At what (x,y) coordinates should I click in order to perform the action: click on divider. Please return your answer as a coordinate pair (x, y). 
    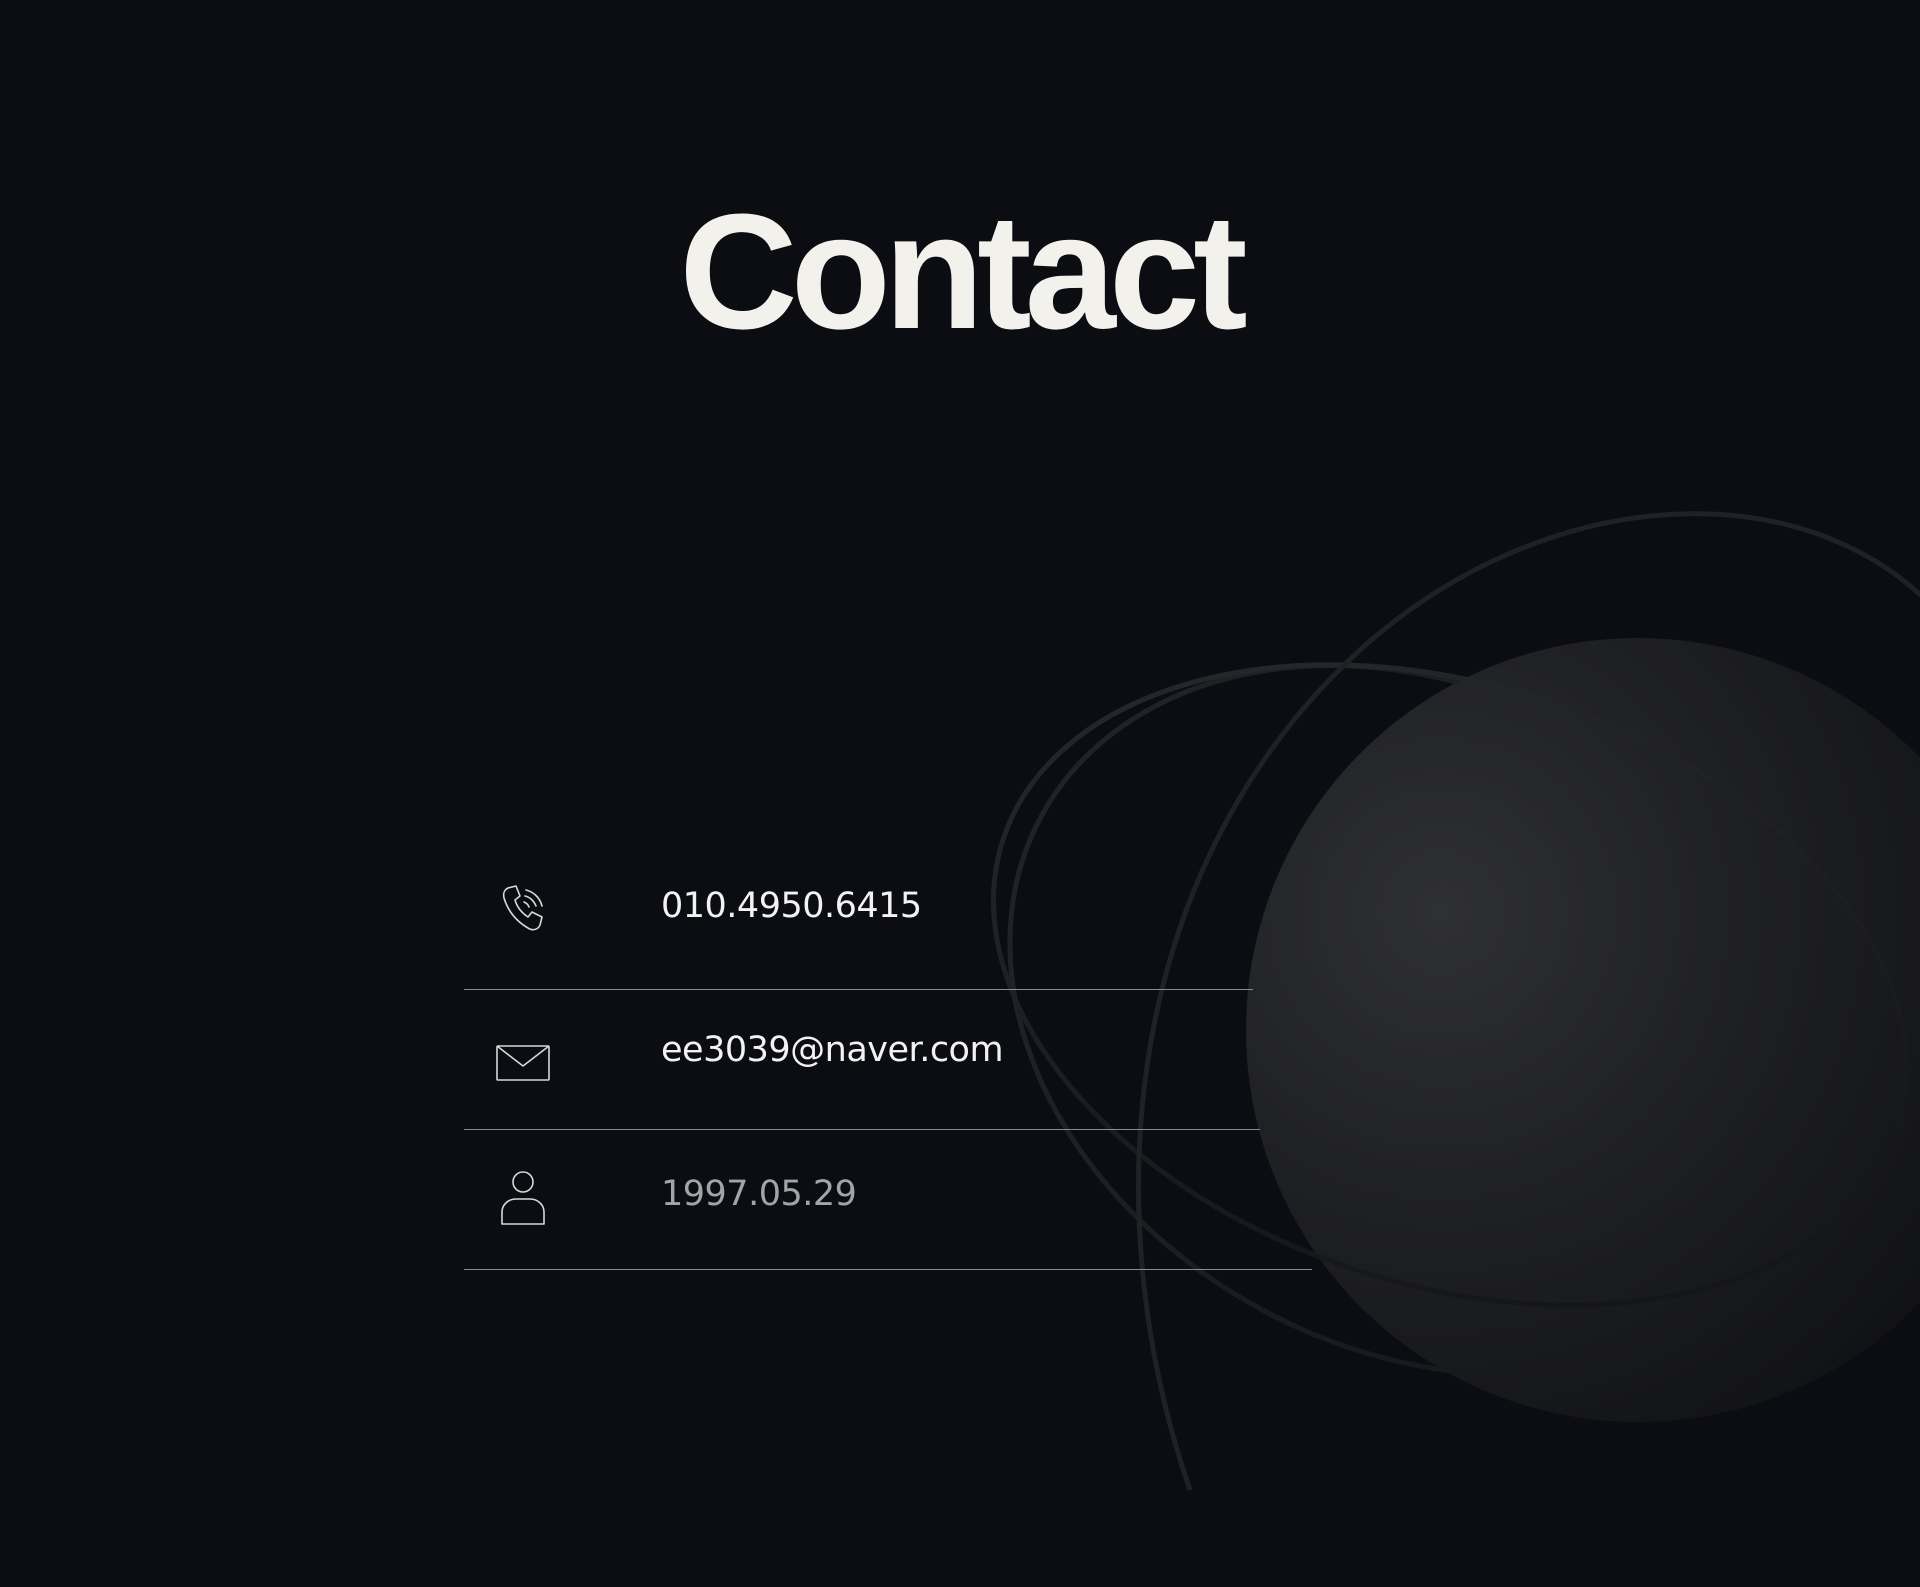
    Looking at the image, I should click on (888, 1269).